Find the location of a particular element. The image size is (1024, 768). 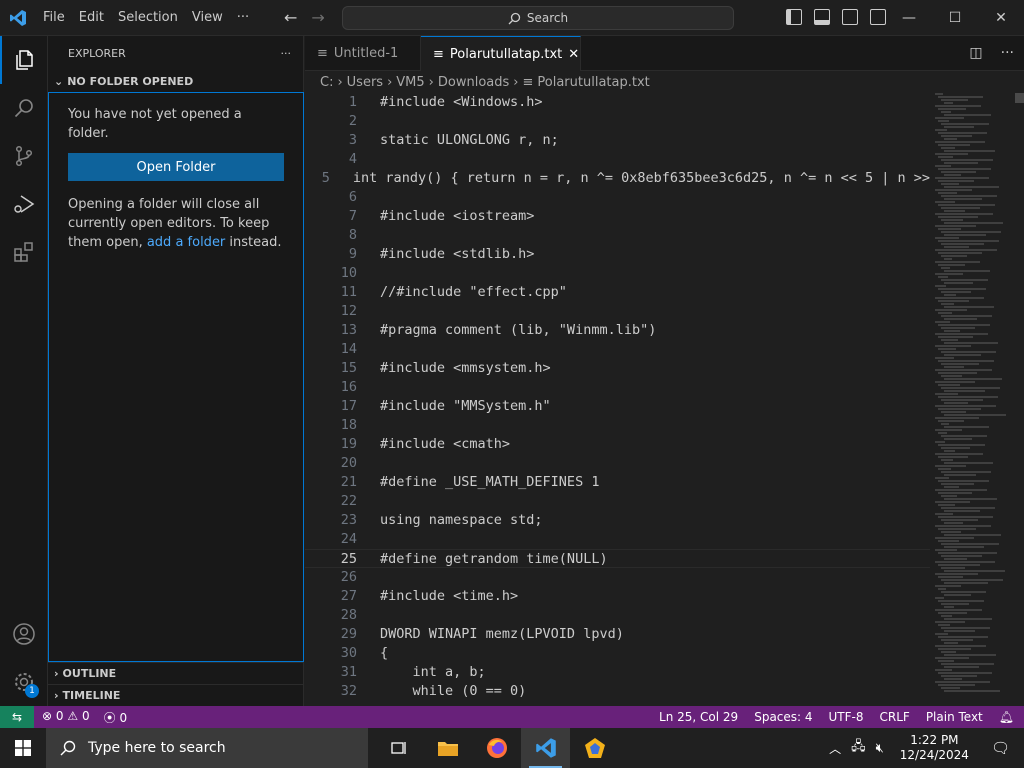

file-explorer-app is located at coordinates (447, 748).